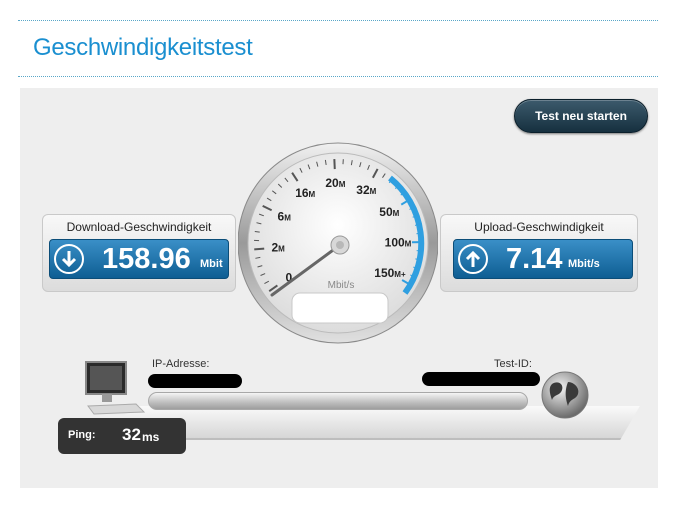  I want to click on download-box: Download-Geschwindigkeit 158.96 Mbit, so click(139, 253).